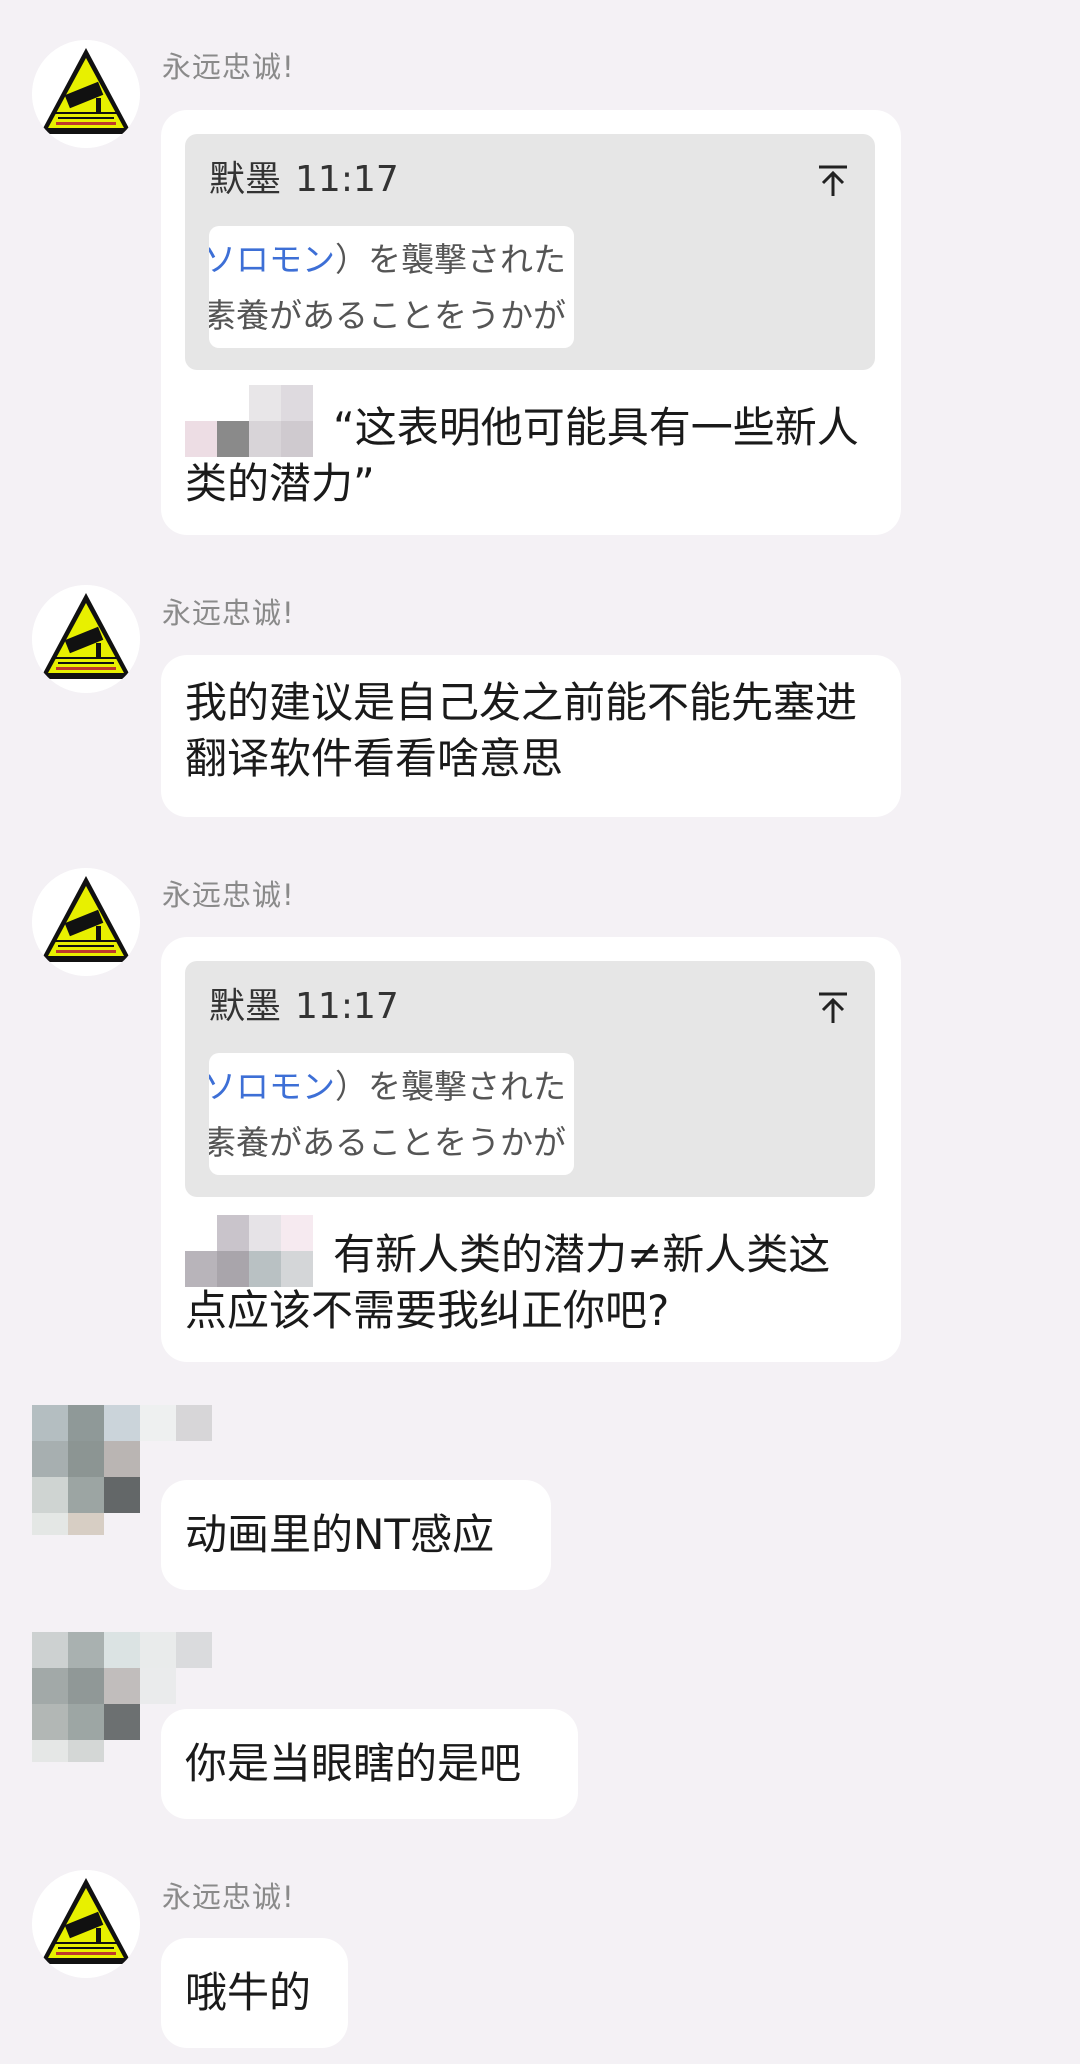 This screenshot has height=2064, width=1080. I want to click on message-bubble: 哦牛的, so click(254, 1993).